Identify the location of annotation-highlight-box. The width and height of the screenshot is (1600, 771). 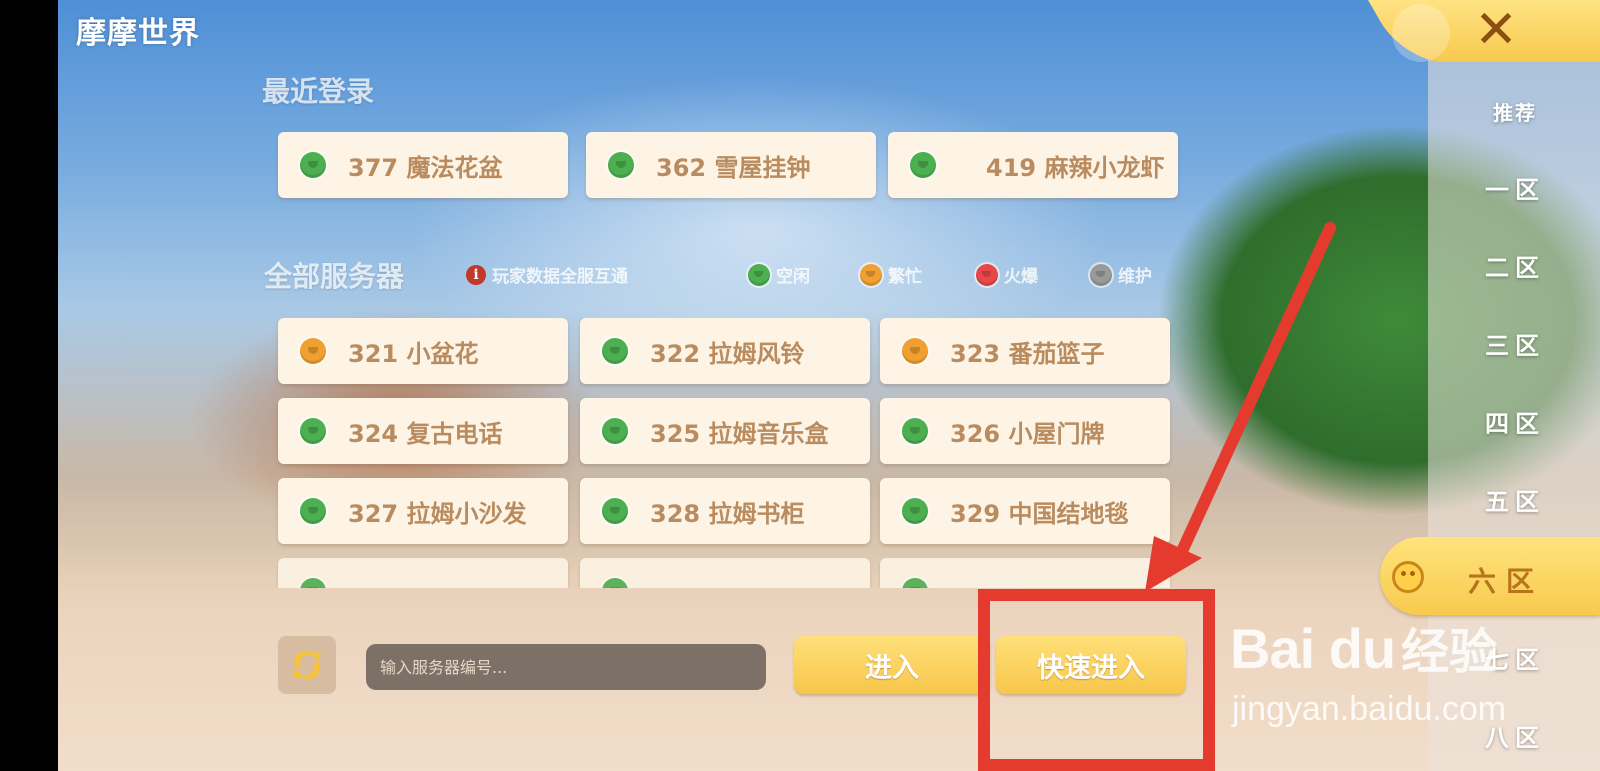
(1096, 680).